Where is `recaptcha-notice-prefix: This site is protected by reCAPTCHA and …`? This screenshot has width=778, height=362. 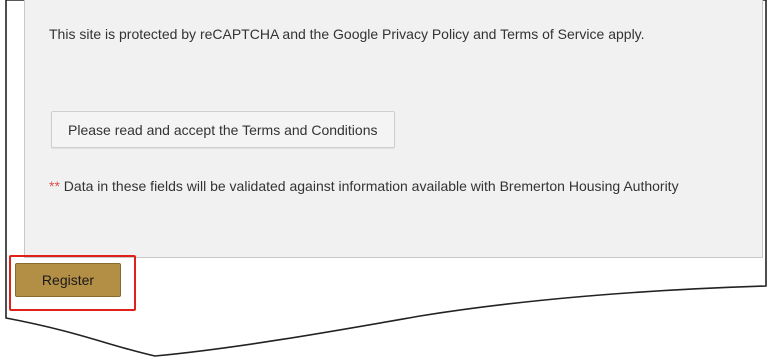
recaptcha-notice-prefix: This site is protected by reCAPTCHA and … is located at coordinates (216, 34).